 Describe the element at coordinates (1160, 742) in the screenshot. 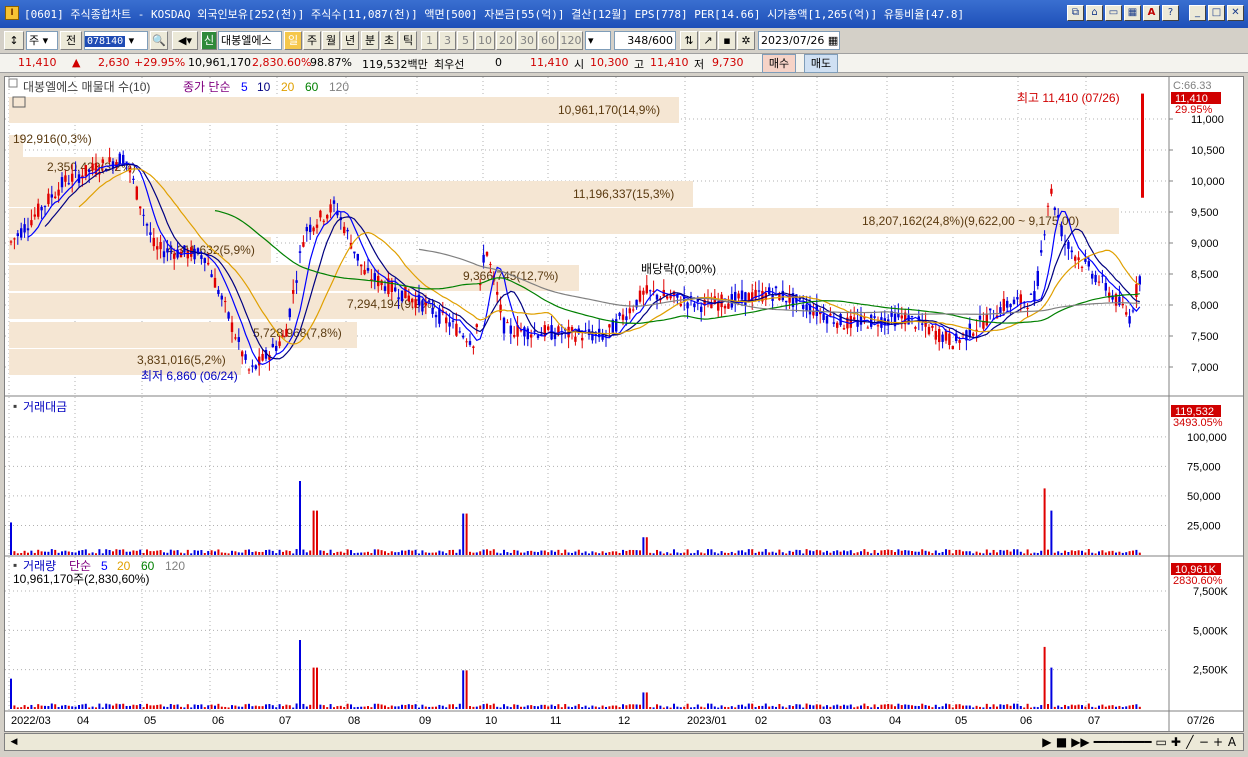

I see `chart-tool-icon: ▭` at that location.